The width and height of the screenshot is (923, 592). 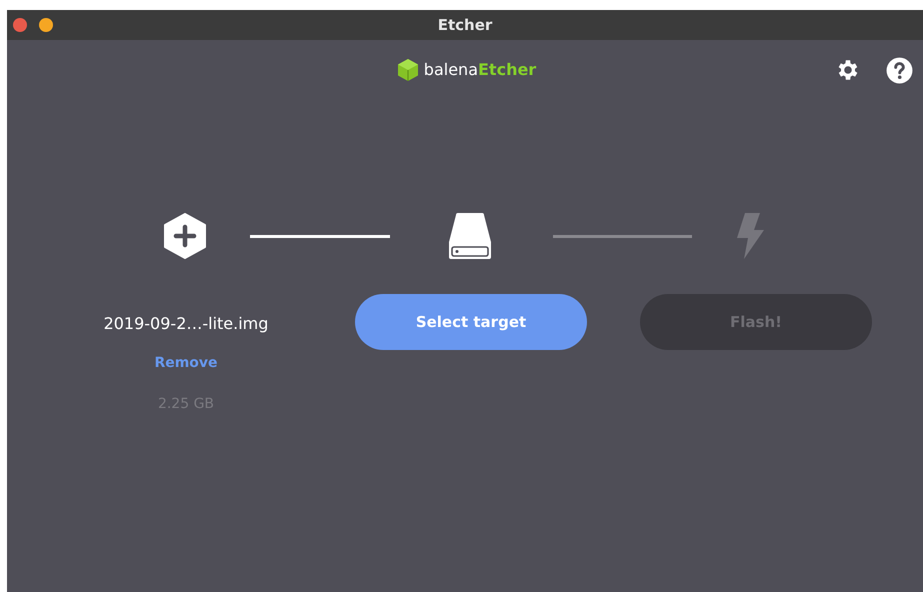 What do you see at coordinates (471, 322) in the screenshot?
I see `select-target-button: Select target` at bounding box center [471, 322].